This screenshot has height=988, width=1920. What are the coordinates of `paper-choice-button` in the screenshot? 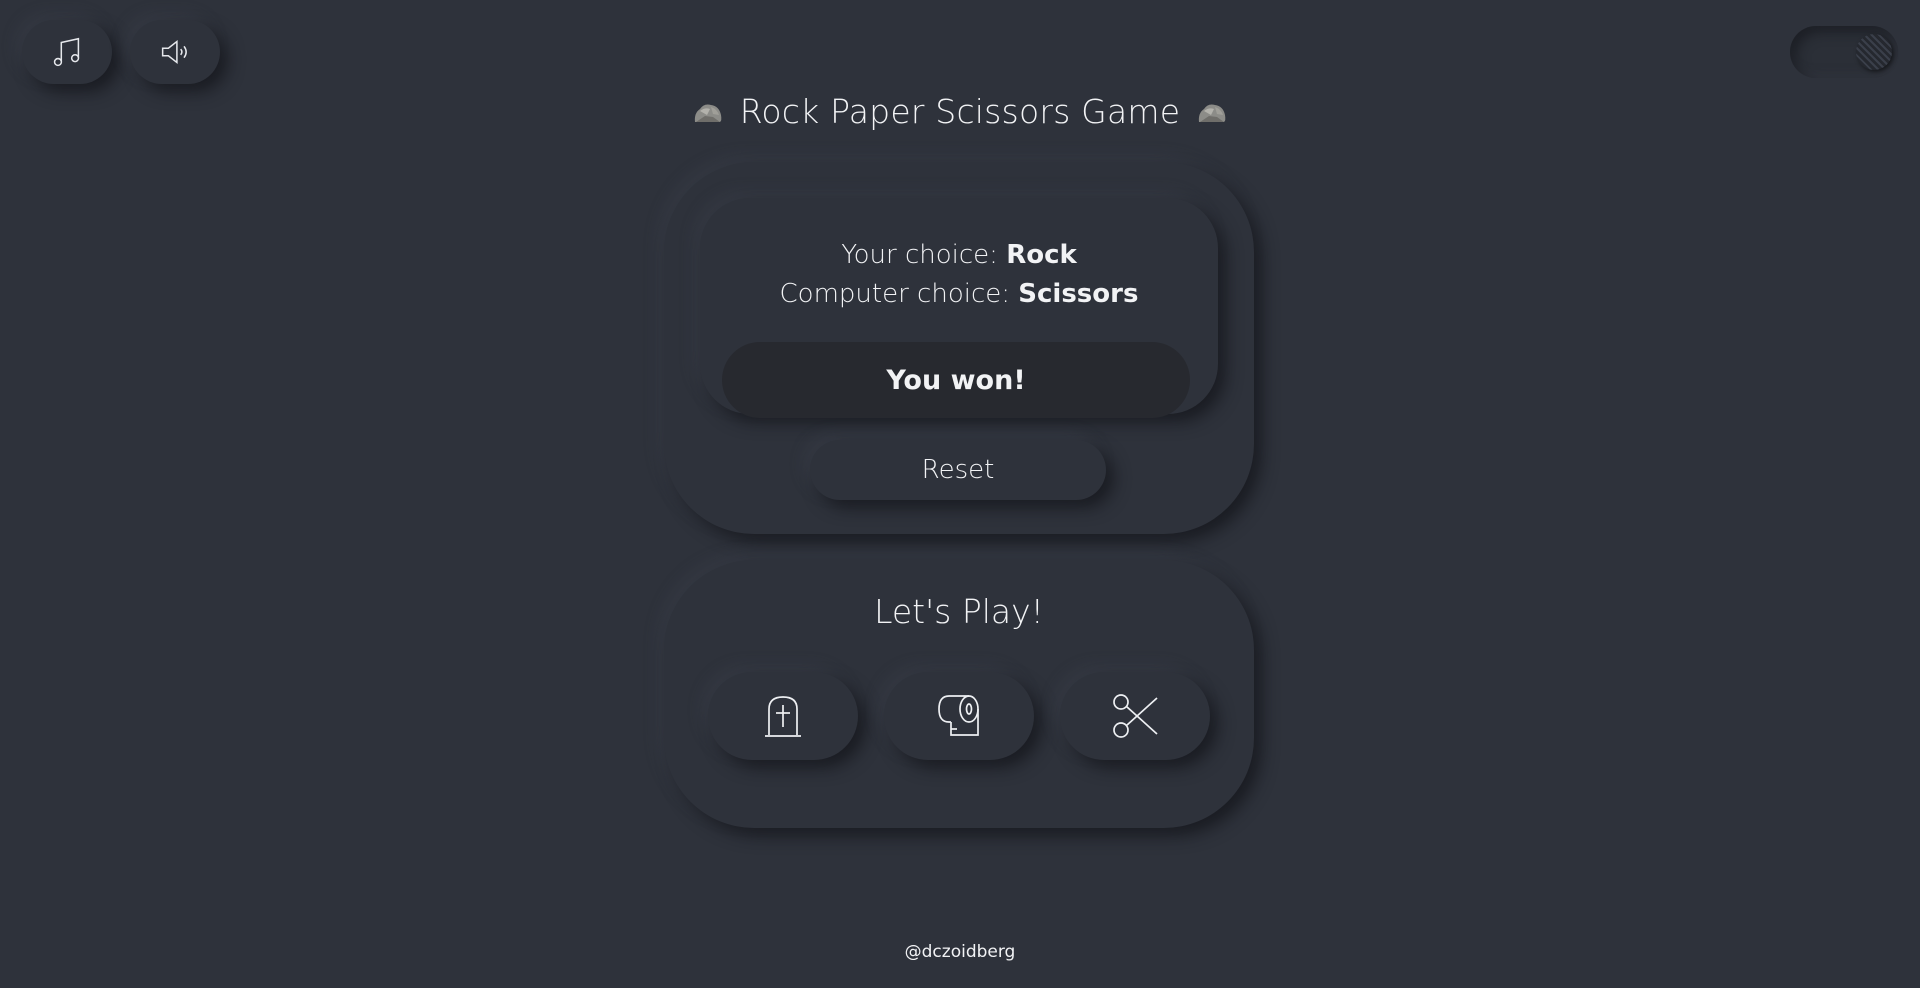 It's located at (959, 716).